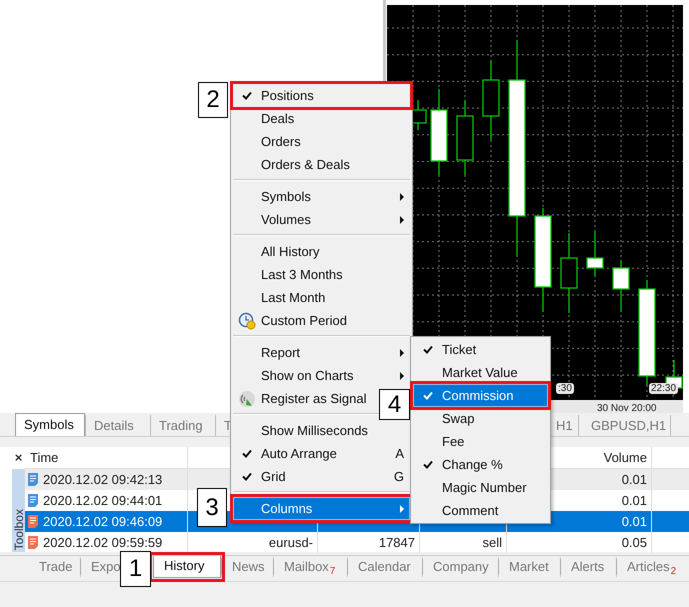 The height and width of the screenshot is (607, 689). What do you see at coordinates (247, 321) in the screenshot?
I see `clock-icon` at bounding box center [247, 321].